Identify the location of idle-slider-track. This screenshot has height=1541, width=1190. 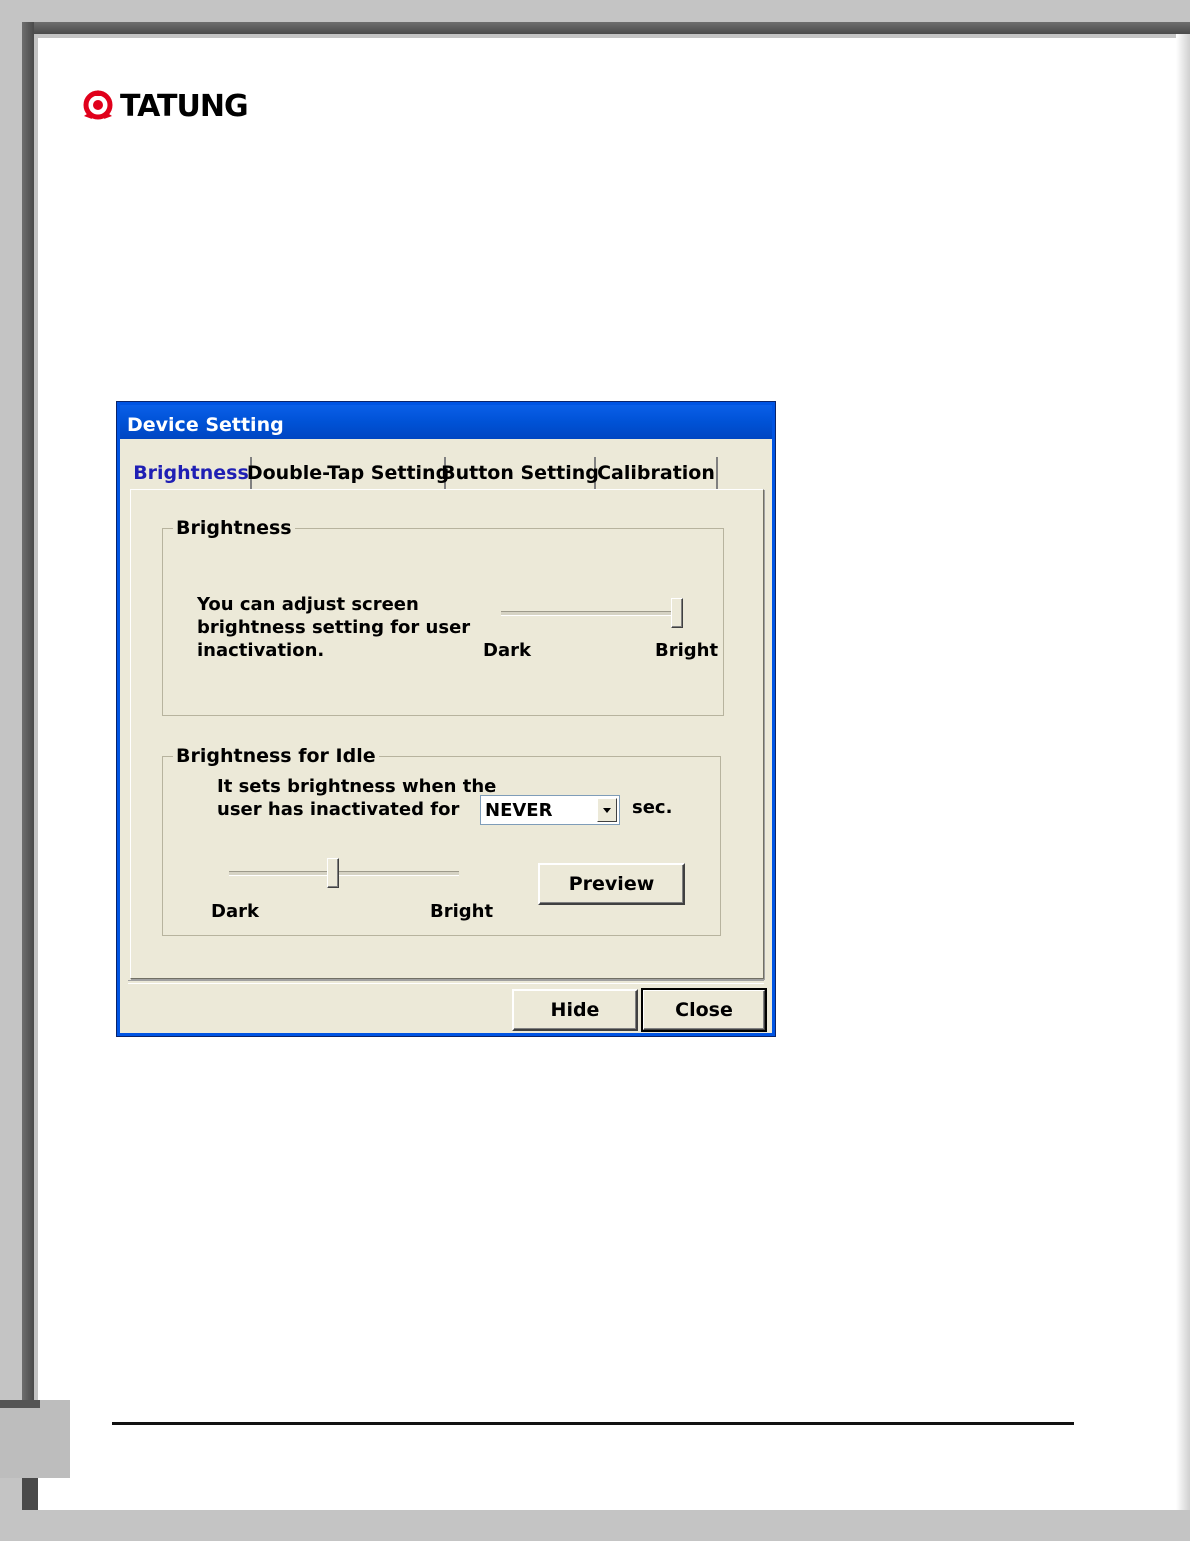
(344, 873).